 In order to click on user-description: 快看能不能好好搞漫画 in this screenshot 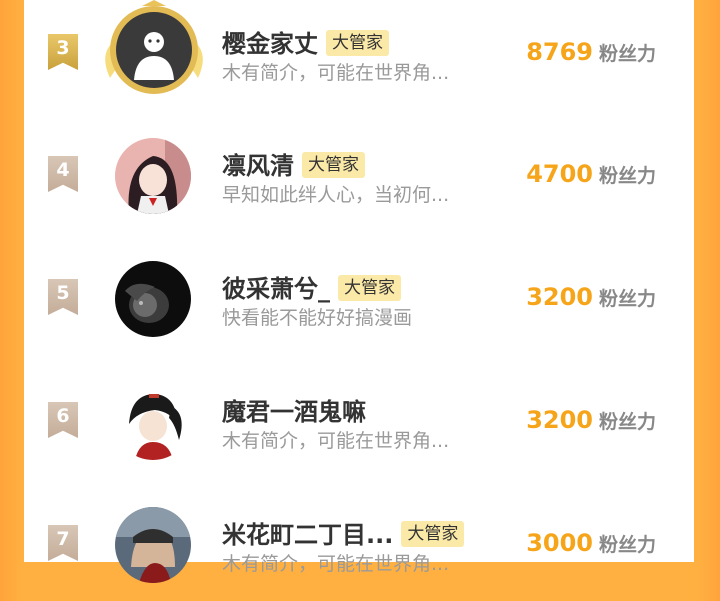, I will do `click(317, 318)`.